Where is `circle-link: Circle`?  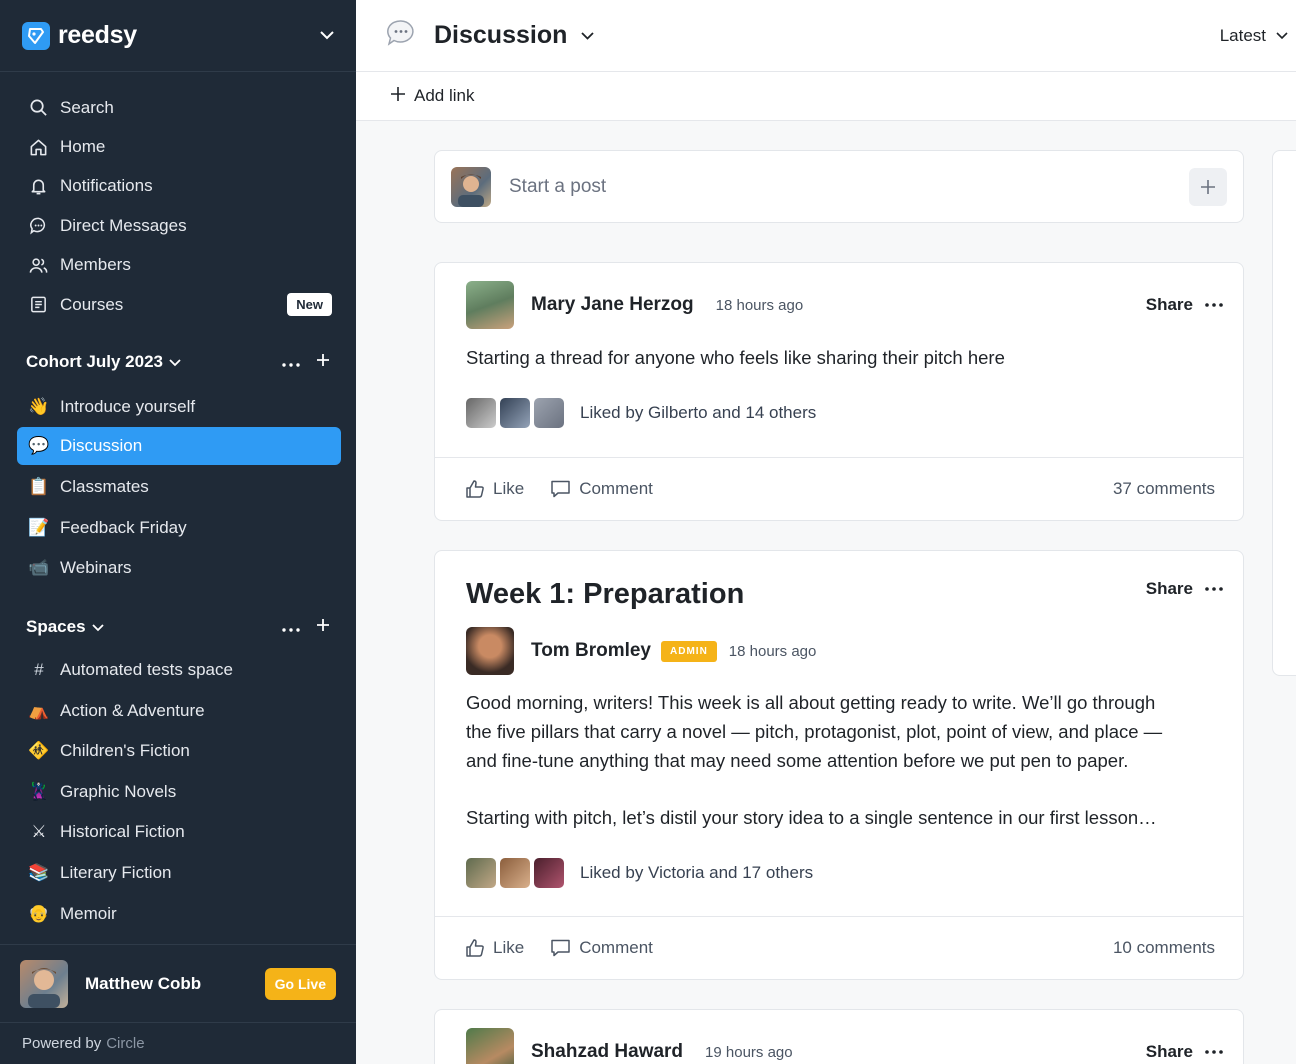
circle-link: Circle is located at coordinates (125, 1043).